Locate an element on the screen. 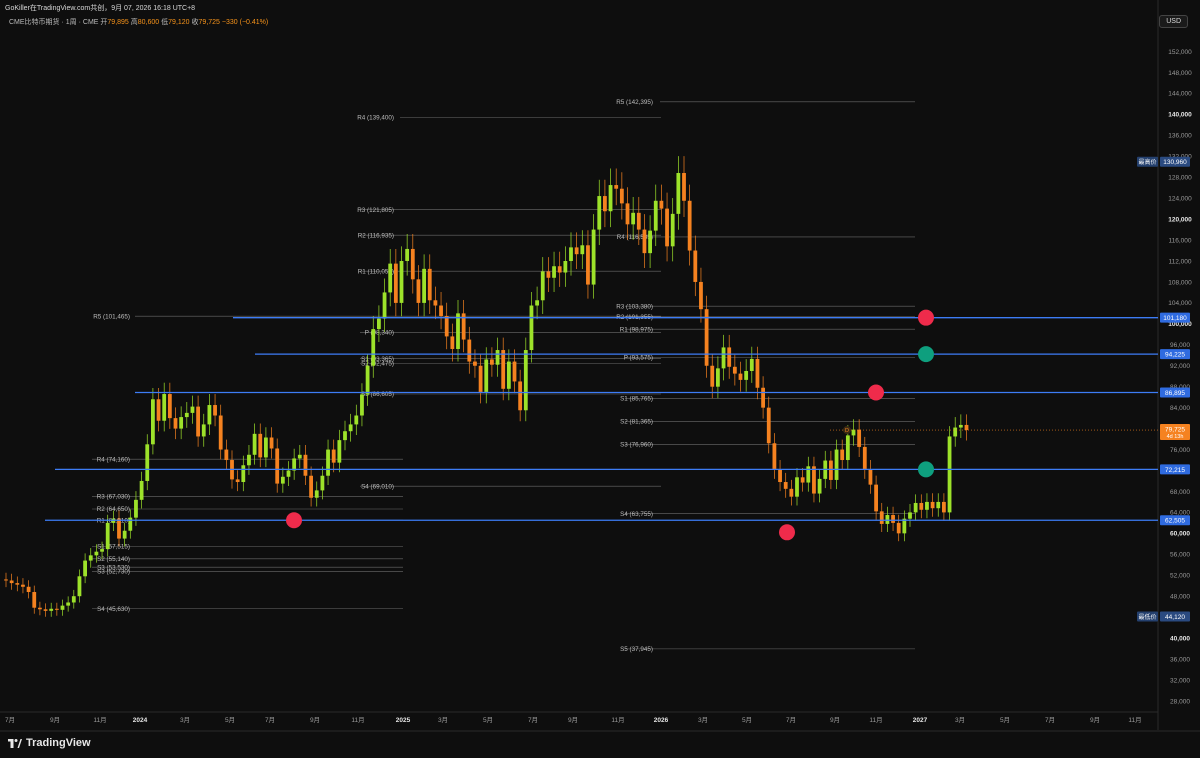 This screenshot has width=1200, height=758. pivot-label: R3 (121,805) is located at coordinates (375, 210).